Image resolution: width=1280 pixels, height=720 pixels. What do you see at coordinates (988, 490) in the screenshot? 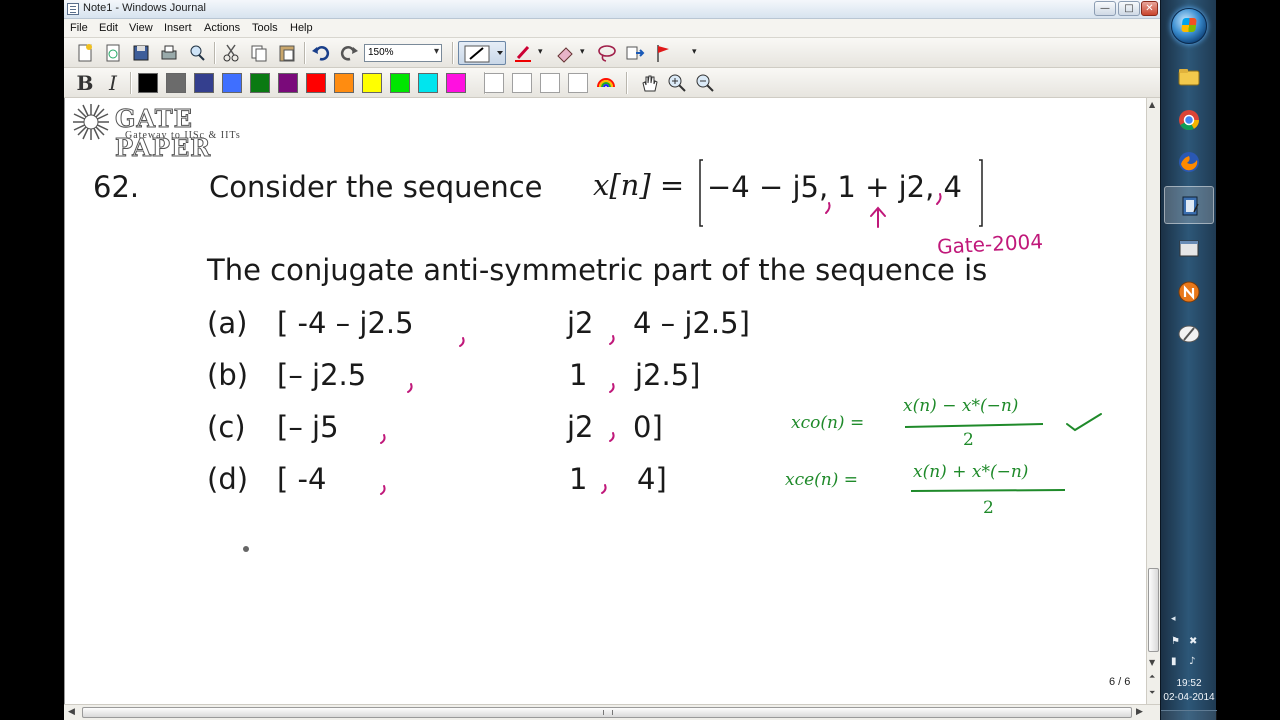
I see `fraction-bar-ce` at bounding box center [988, 490].